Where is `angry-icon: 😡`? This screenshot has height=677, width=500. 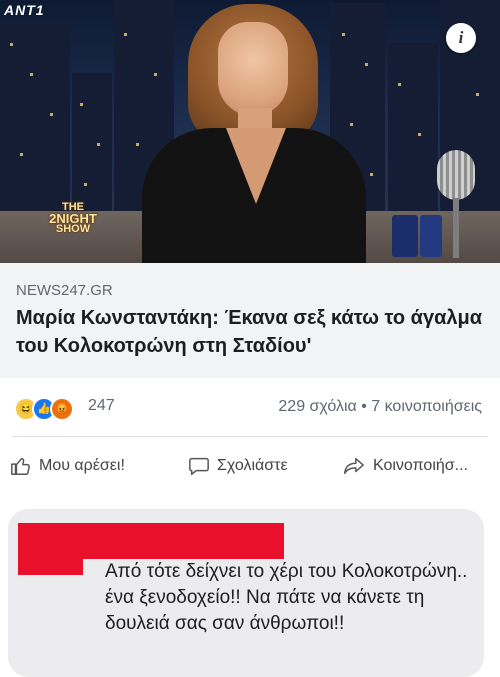 angry-icon: 😡 is located at coordinates (62, 409).